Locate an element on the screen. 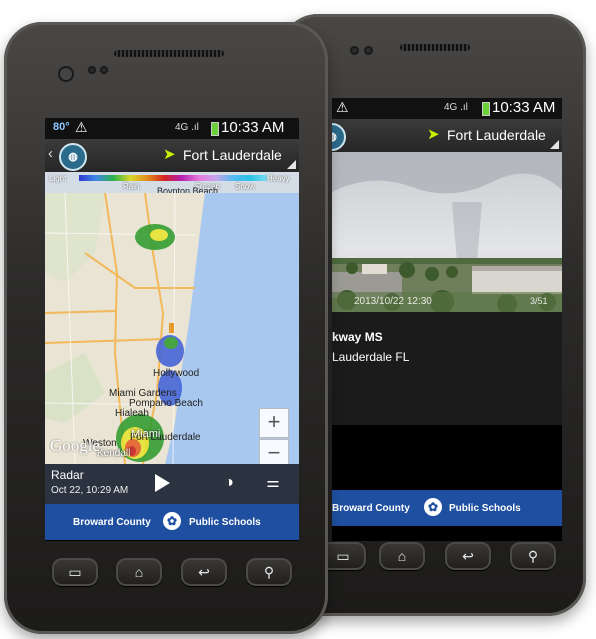 This screenshot has width=596, height=639. legend-heavy: Heavy is located at coordinates (278, 178).